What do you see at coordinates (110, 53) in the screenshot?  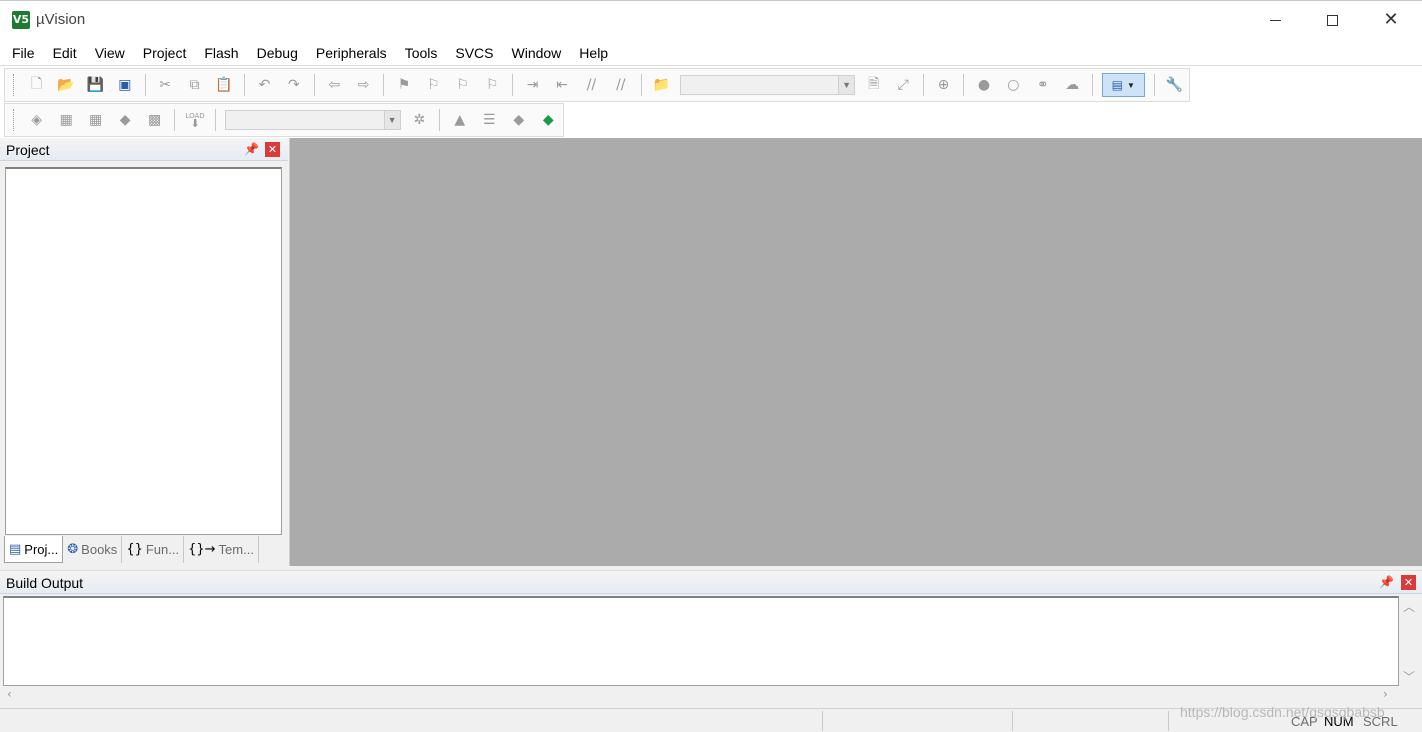 I see `menu-view: View` at bounding box center [110, 53].